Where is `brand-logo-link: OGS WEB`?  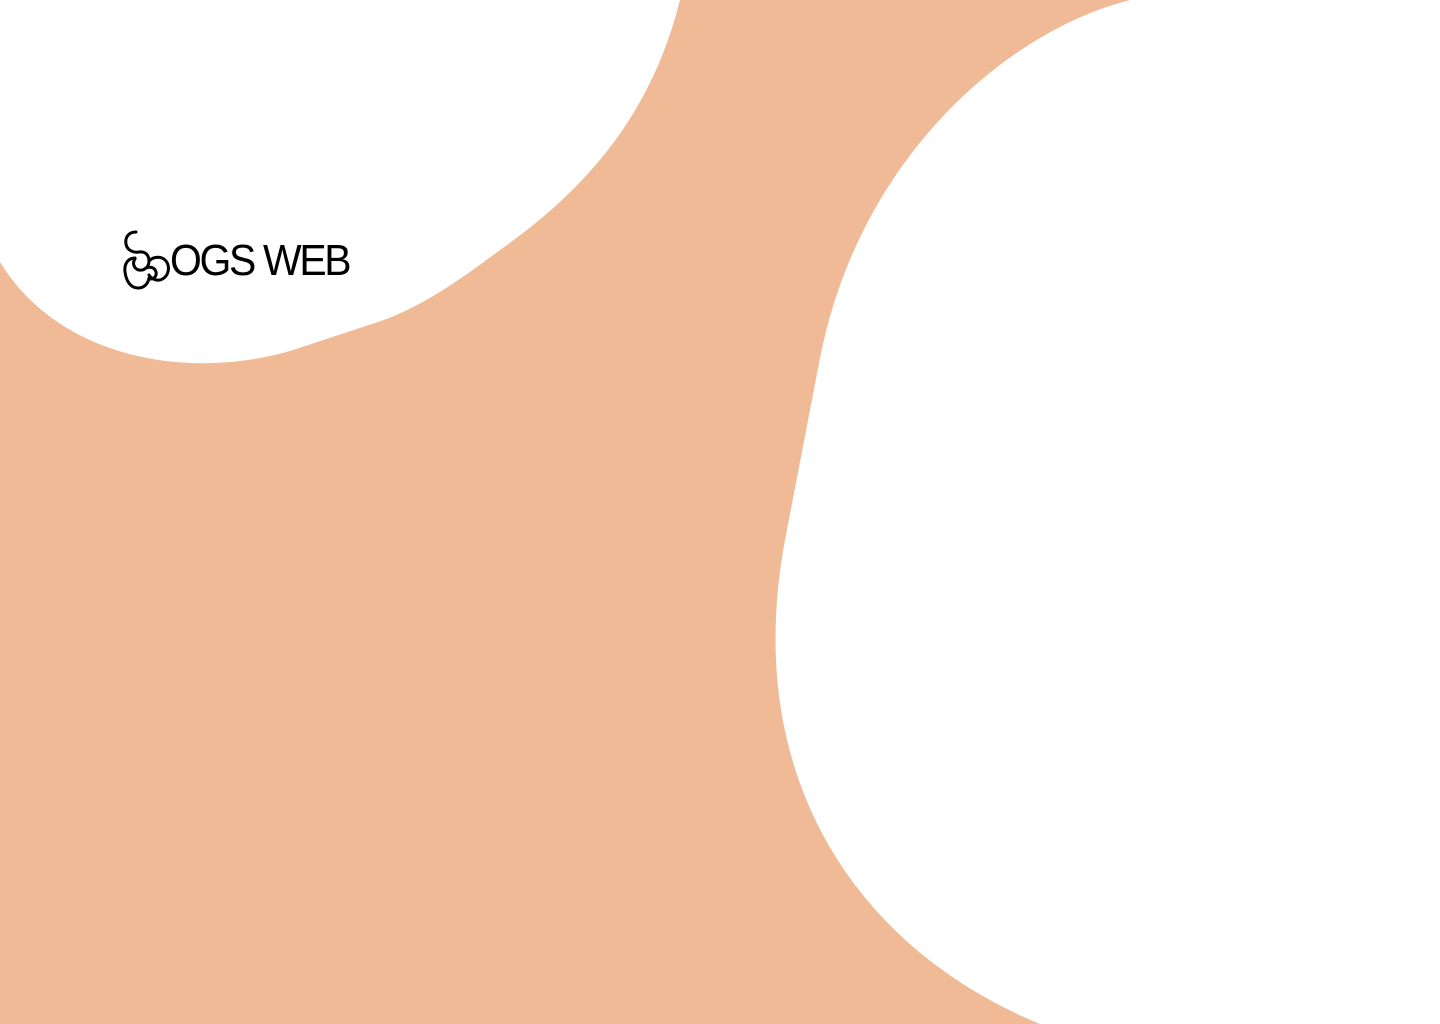 brand-logo-link: OGS WEB is located at coordinates (242, 261).